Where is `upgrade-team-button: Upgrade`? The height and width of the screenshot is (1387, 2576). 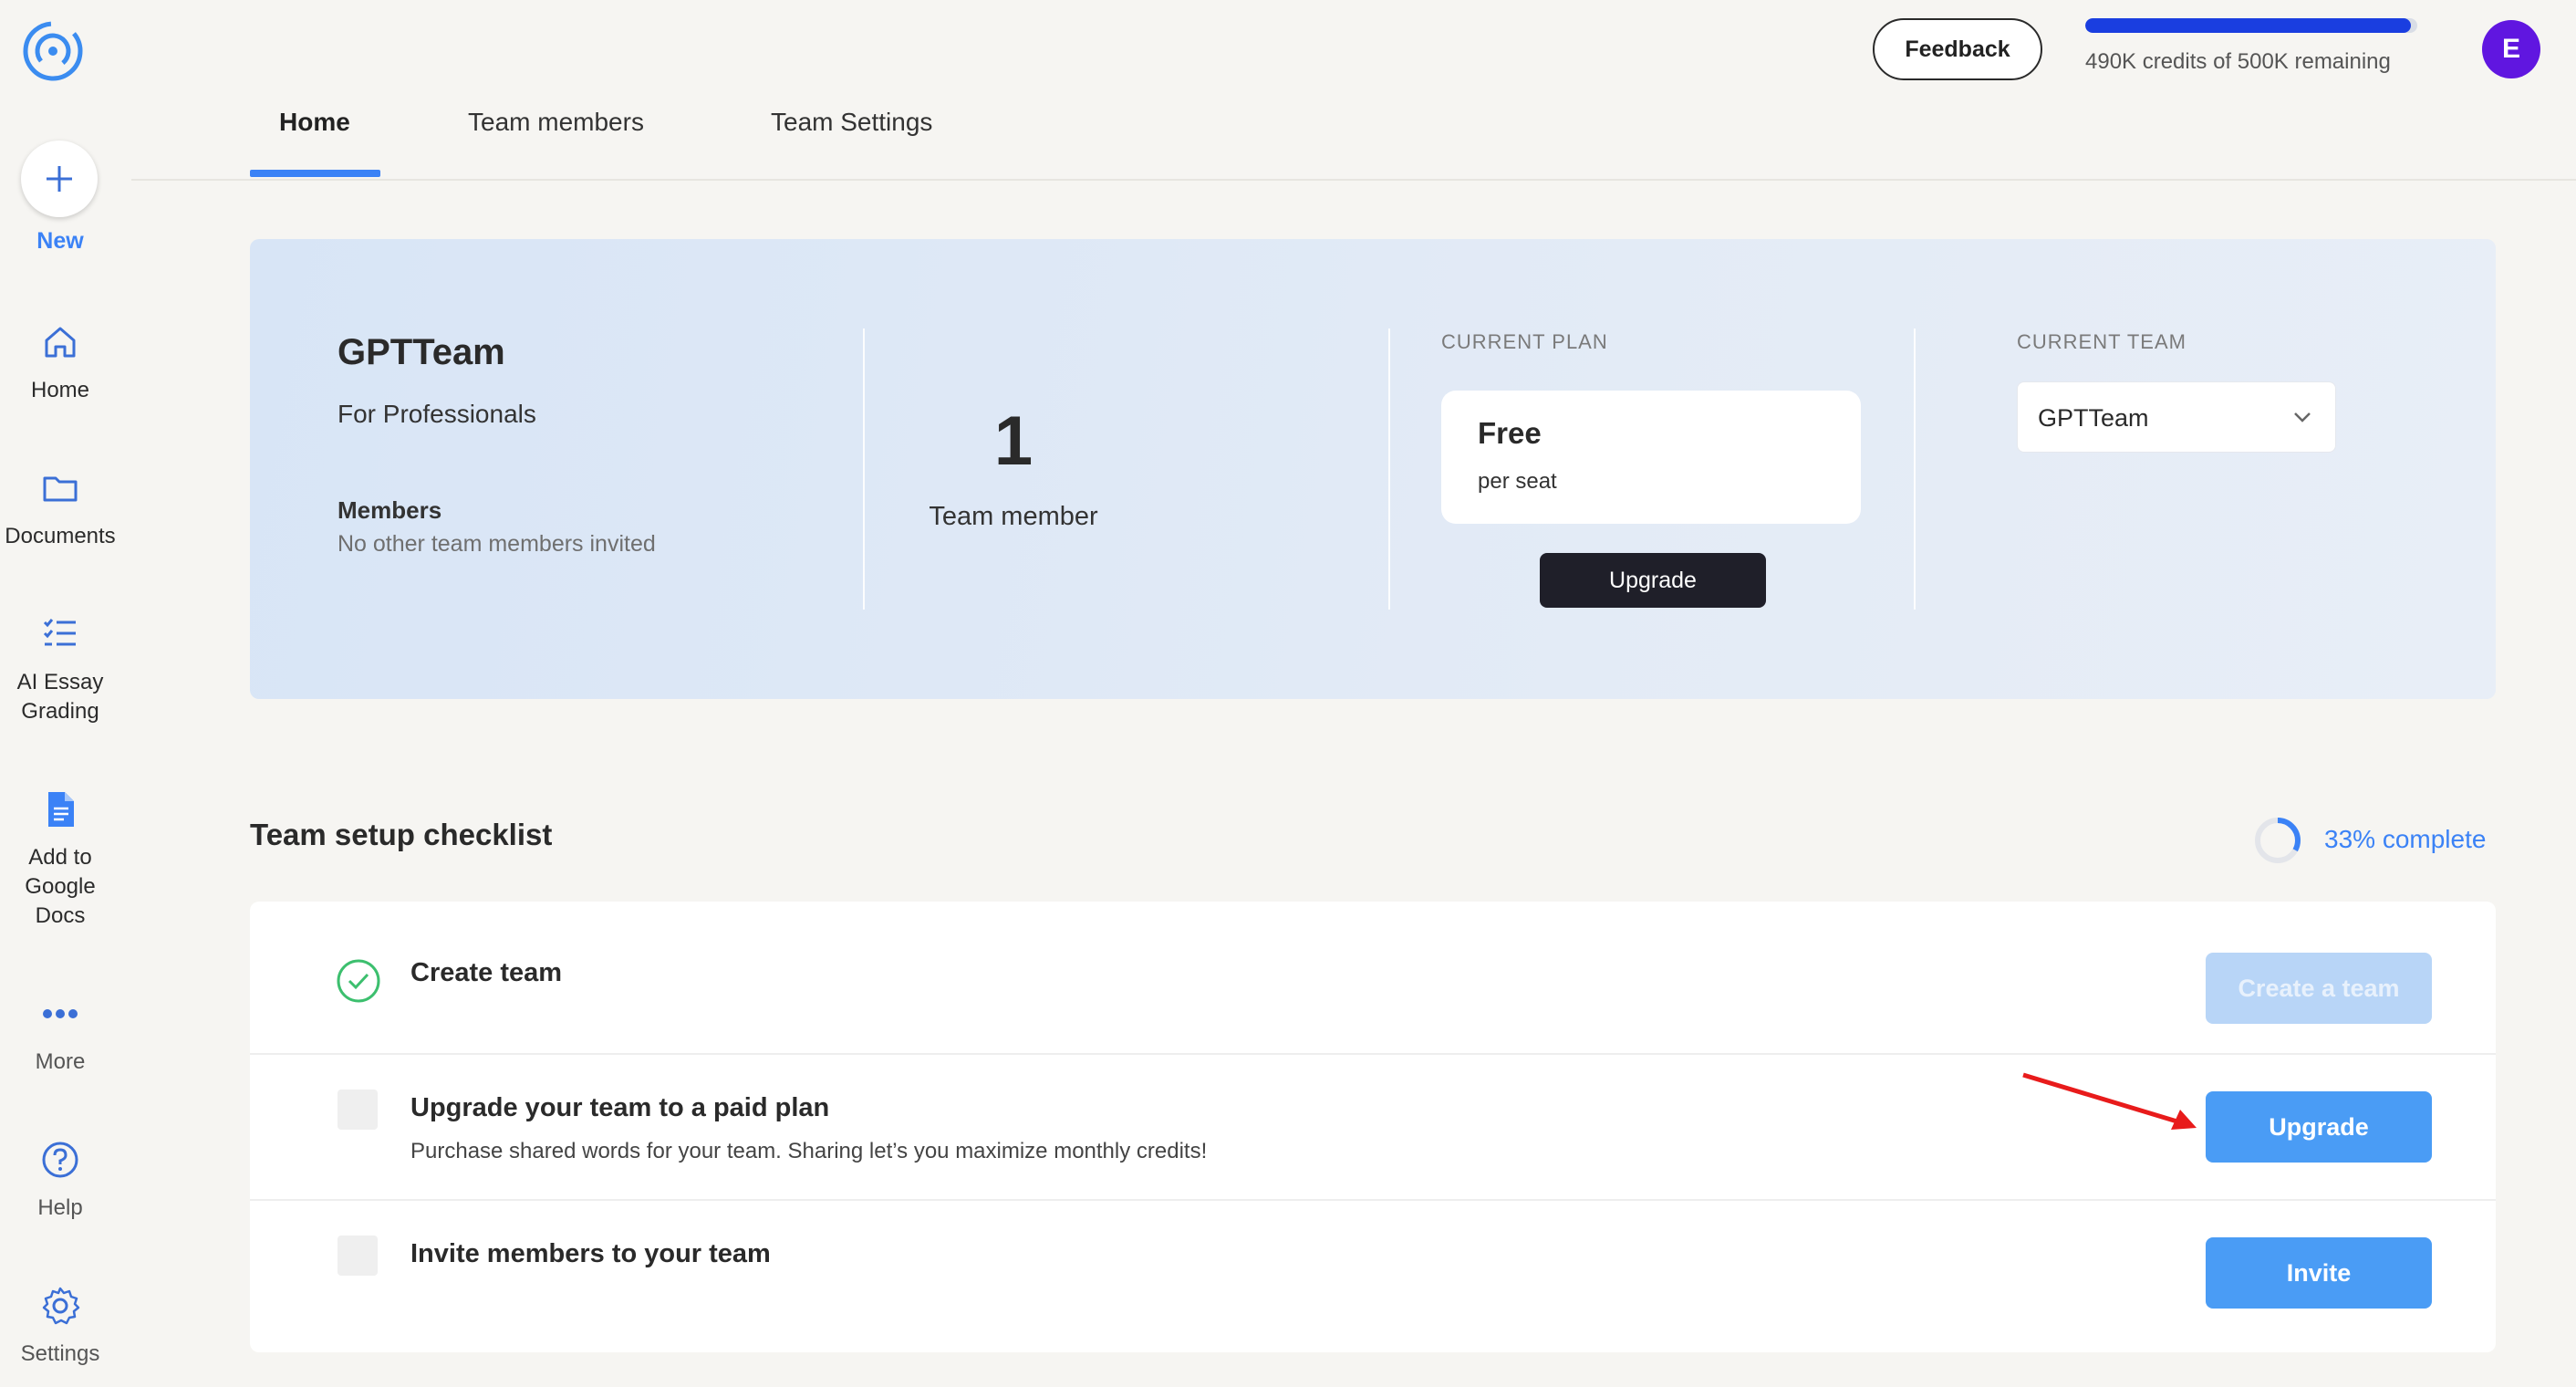 upgrade-team-button: Upgrade is located at coordinates (2319, 1127).